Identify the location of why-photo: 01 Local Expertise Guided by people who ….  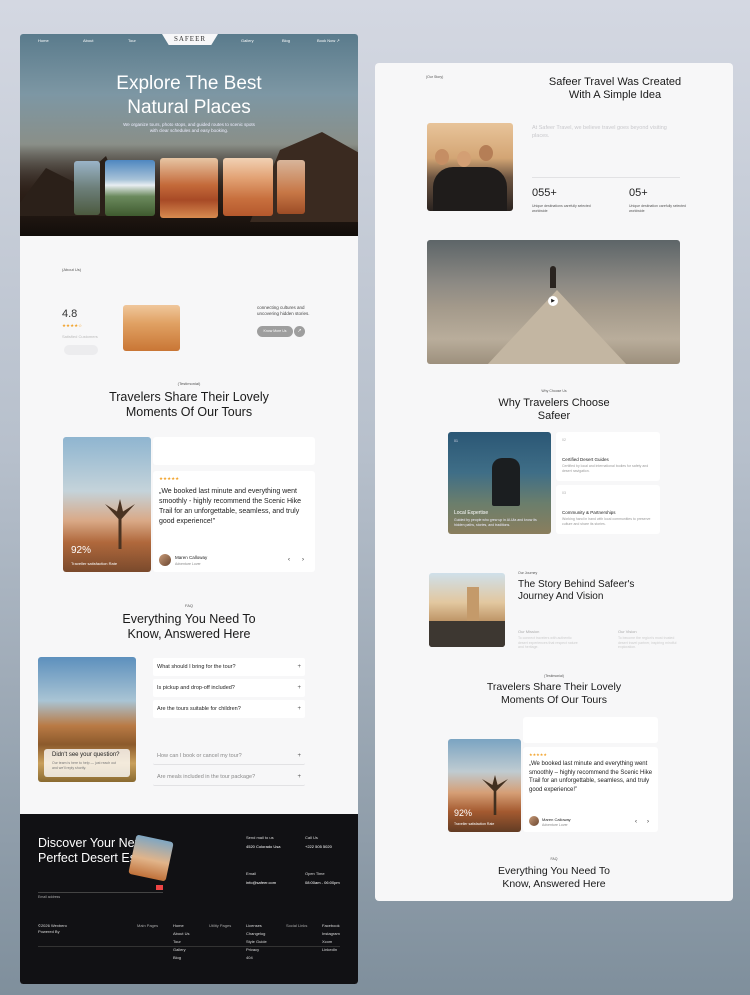
(499, 483).